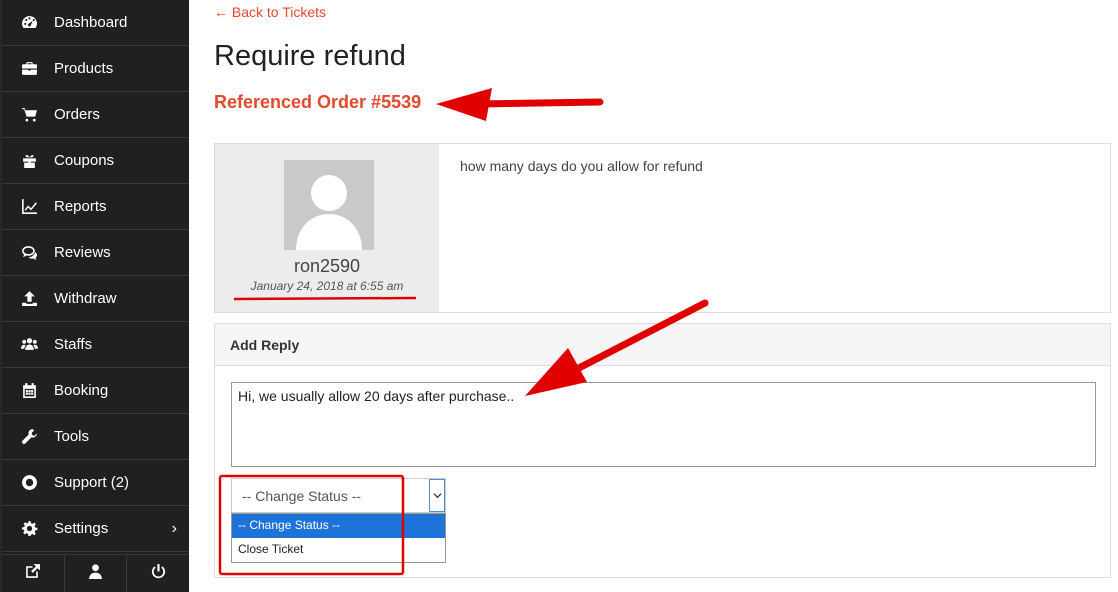 This screenshot has height=592, width=1118. Describe the element at coordinates (174, 528) in the screenshot. I see `chevron-right-icon: ›` at that location.